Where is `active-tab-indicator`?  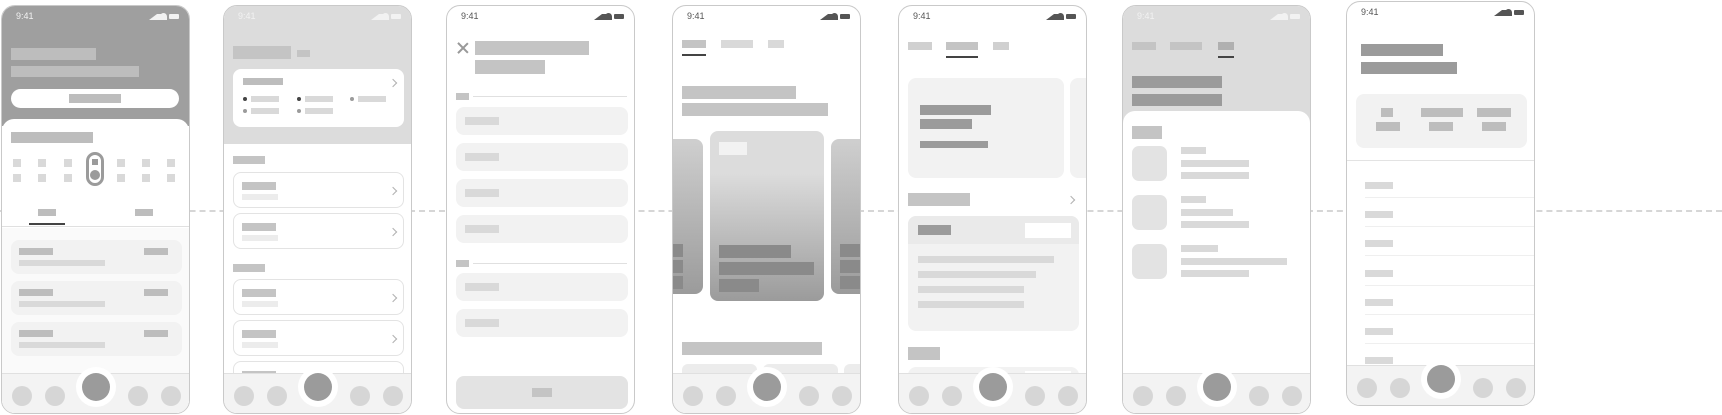
active-tab-indicator is located at coordinates (962, 57).